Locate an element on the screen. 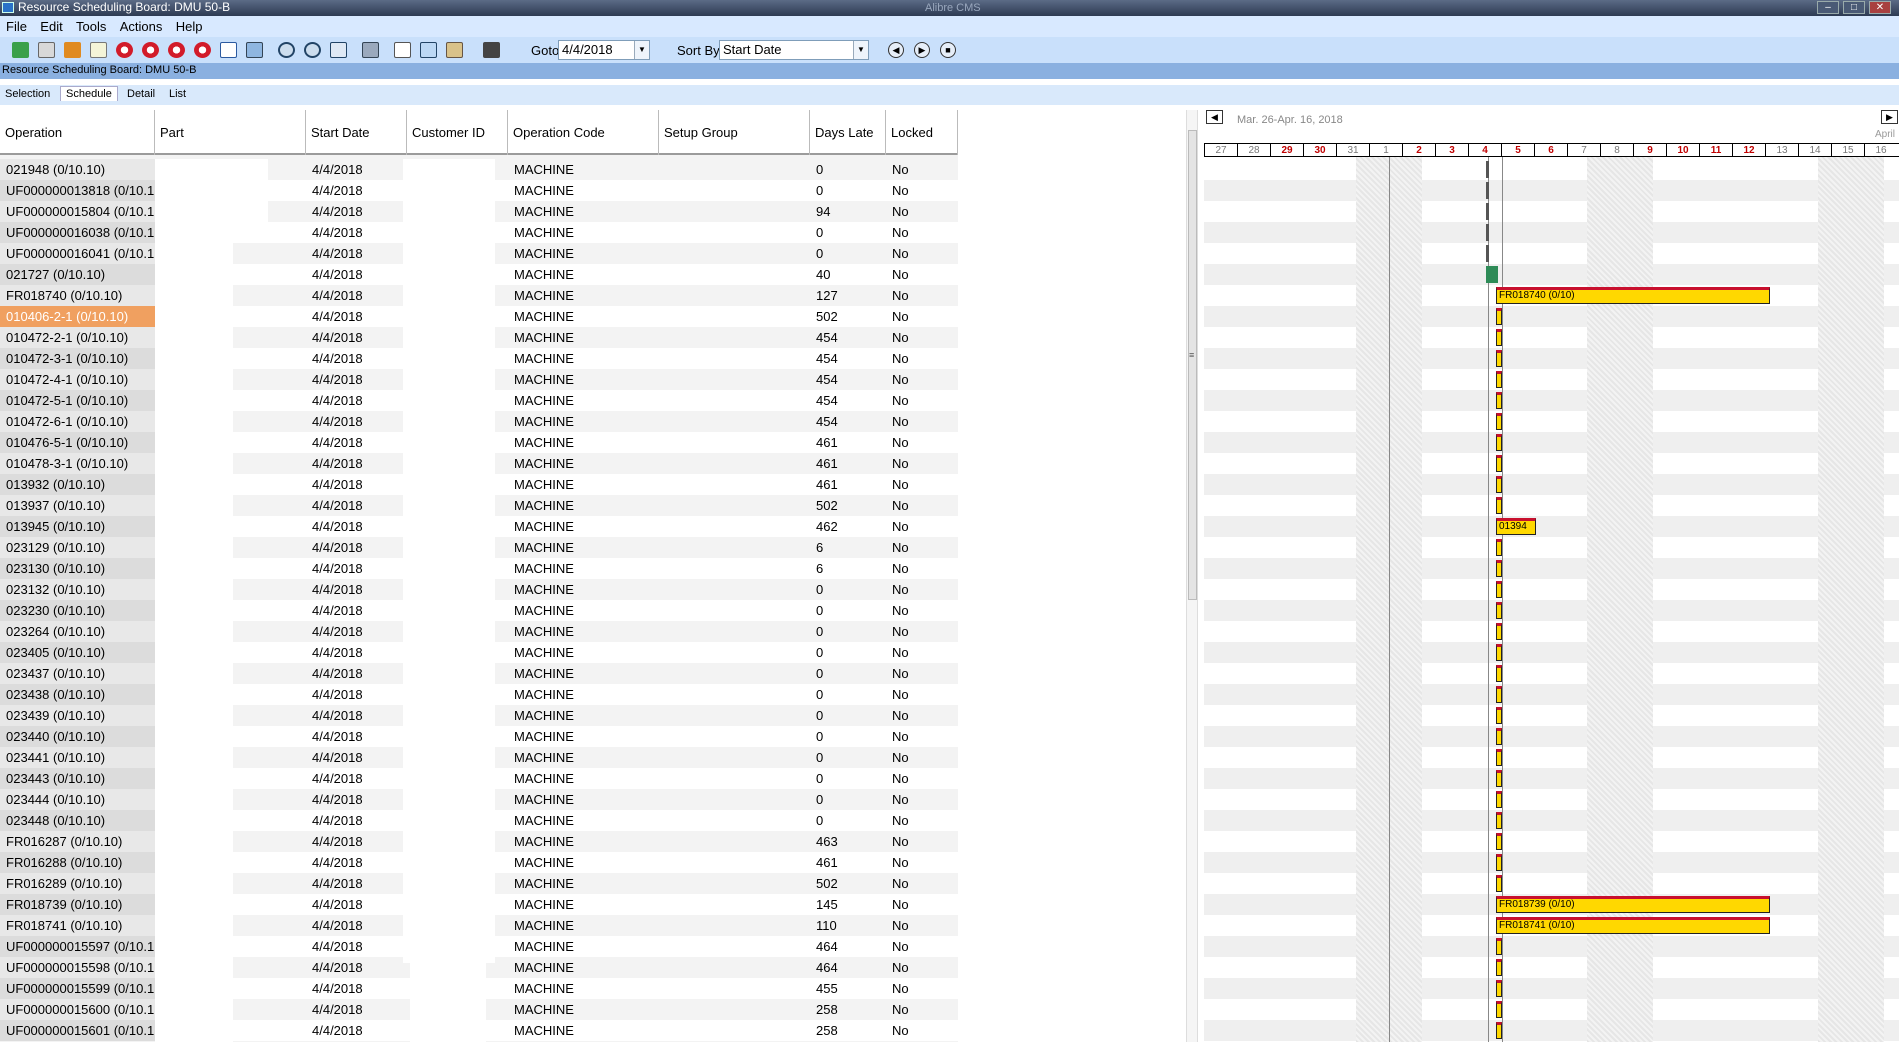 The width and height of the screenshot is (1899, 1042). gantt-prev-icon: ◀ is located at coordinates (1214, 117).